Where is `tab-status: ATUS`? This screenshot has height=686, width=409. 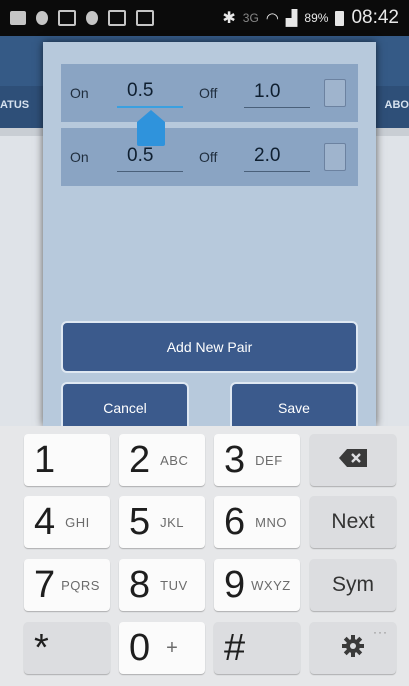
tab-status: ATUS is located at coordinates (14, 105).